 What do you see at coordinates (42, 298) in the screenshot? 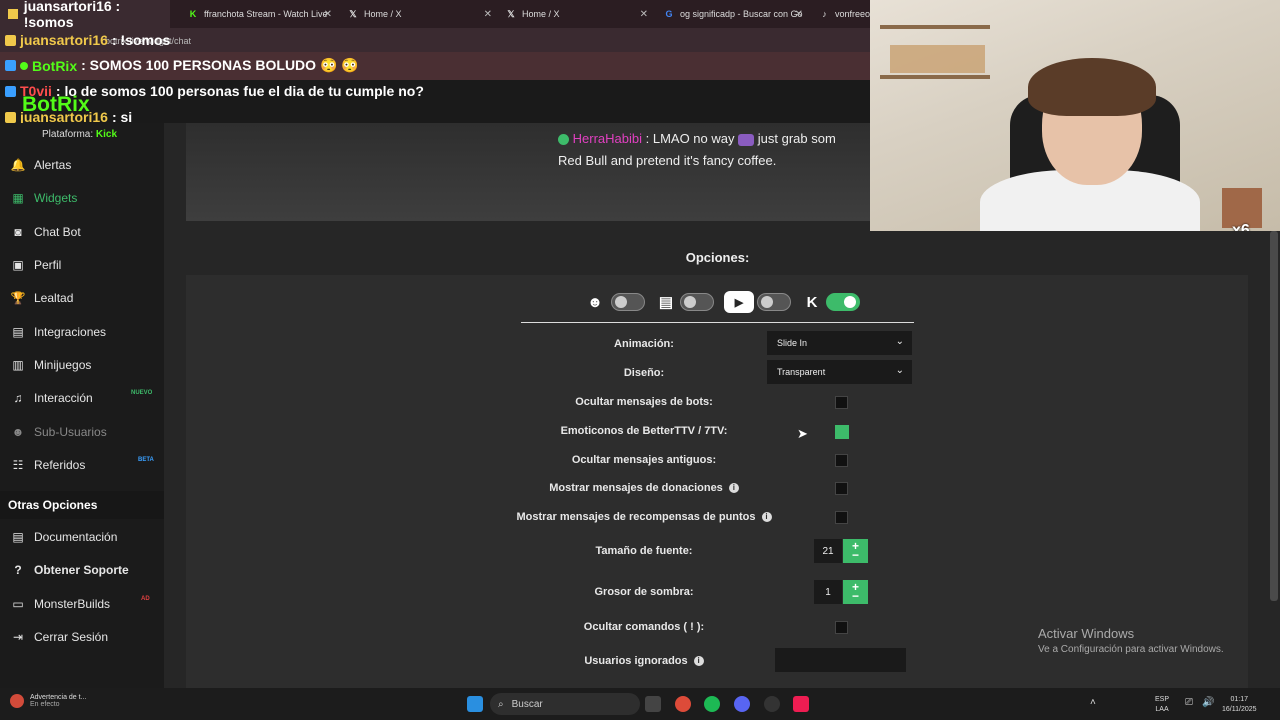
I see `sidebar-item-lealtad: 🏆 Lealtad` at bounding box center [42, 298].